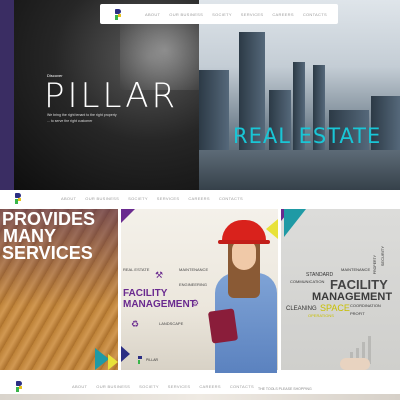 The width and height of the screenshot is (400, 400). What do you see at coordinates (307, 281) in the screenshot?
I see `mw-communication: COMMUNICATION` at bounding box center [307, 281].